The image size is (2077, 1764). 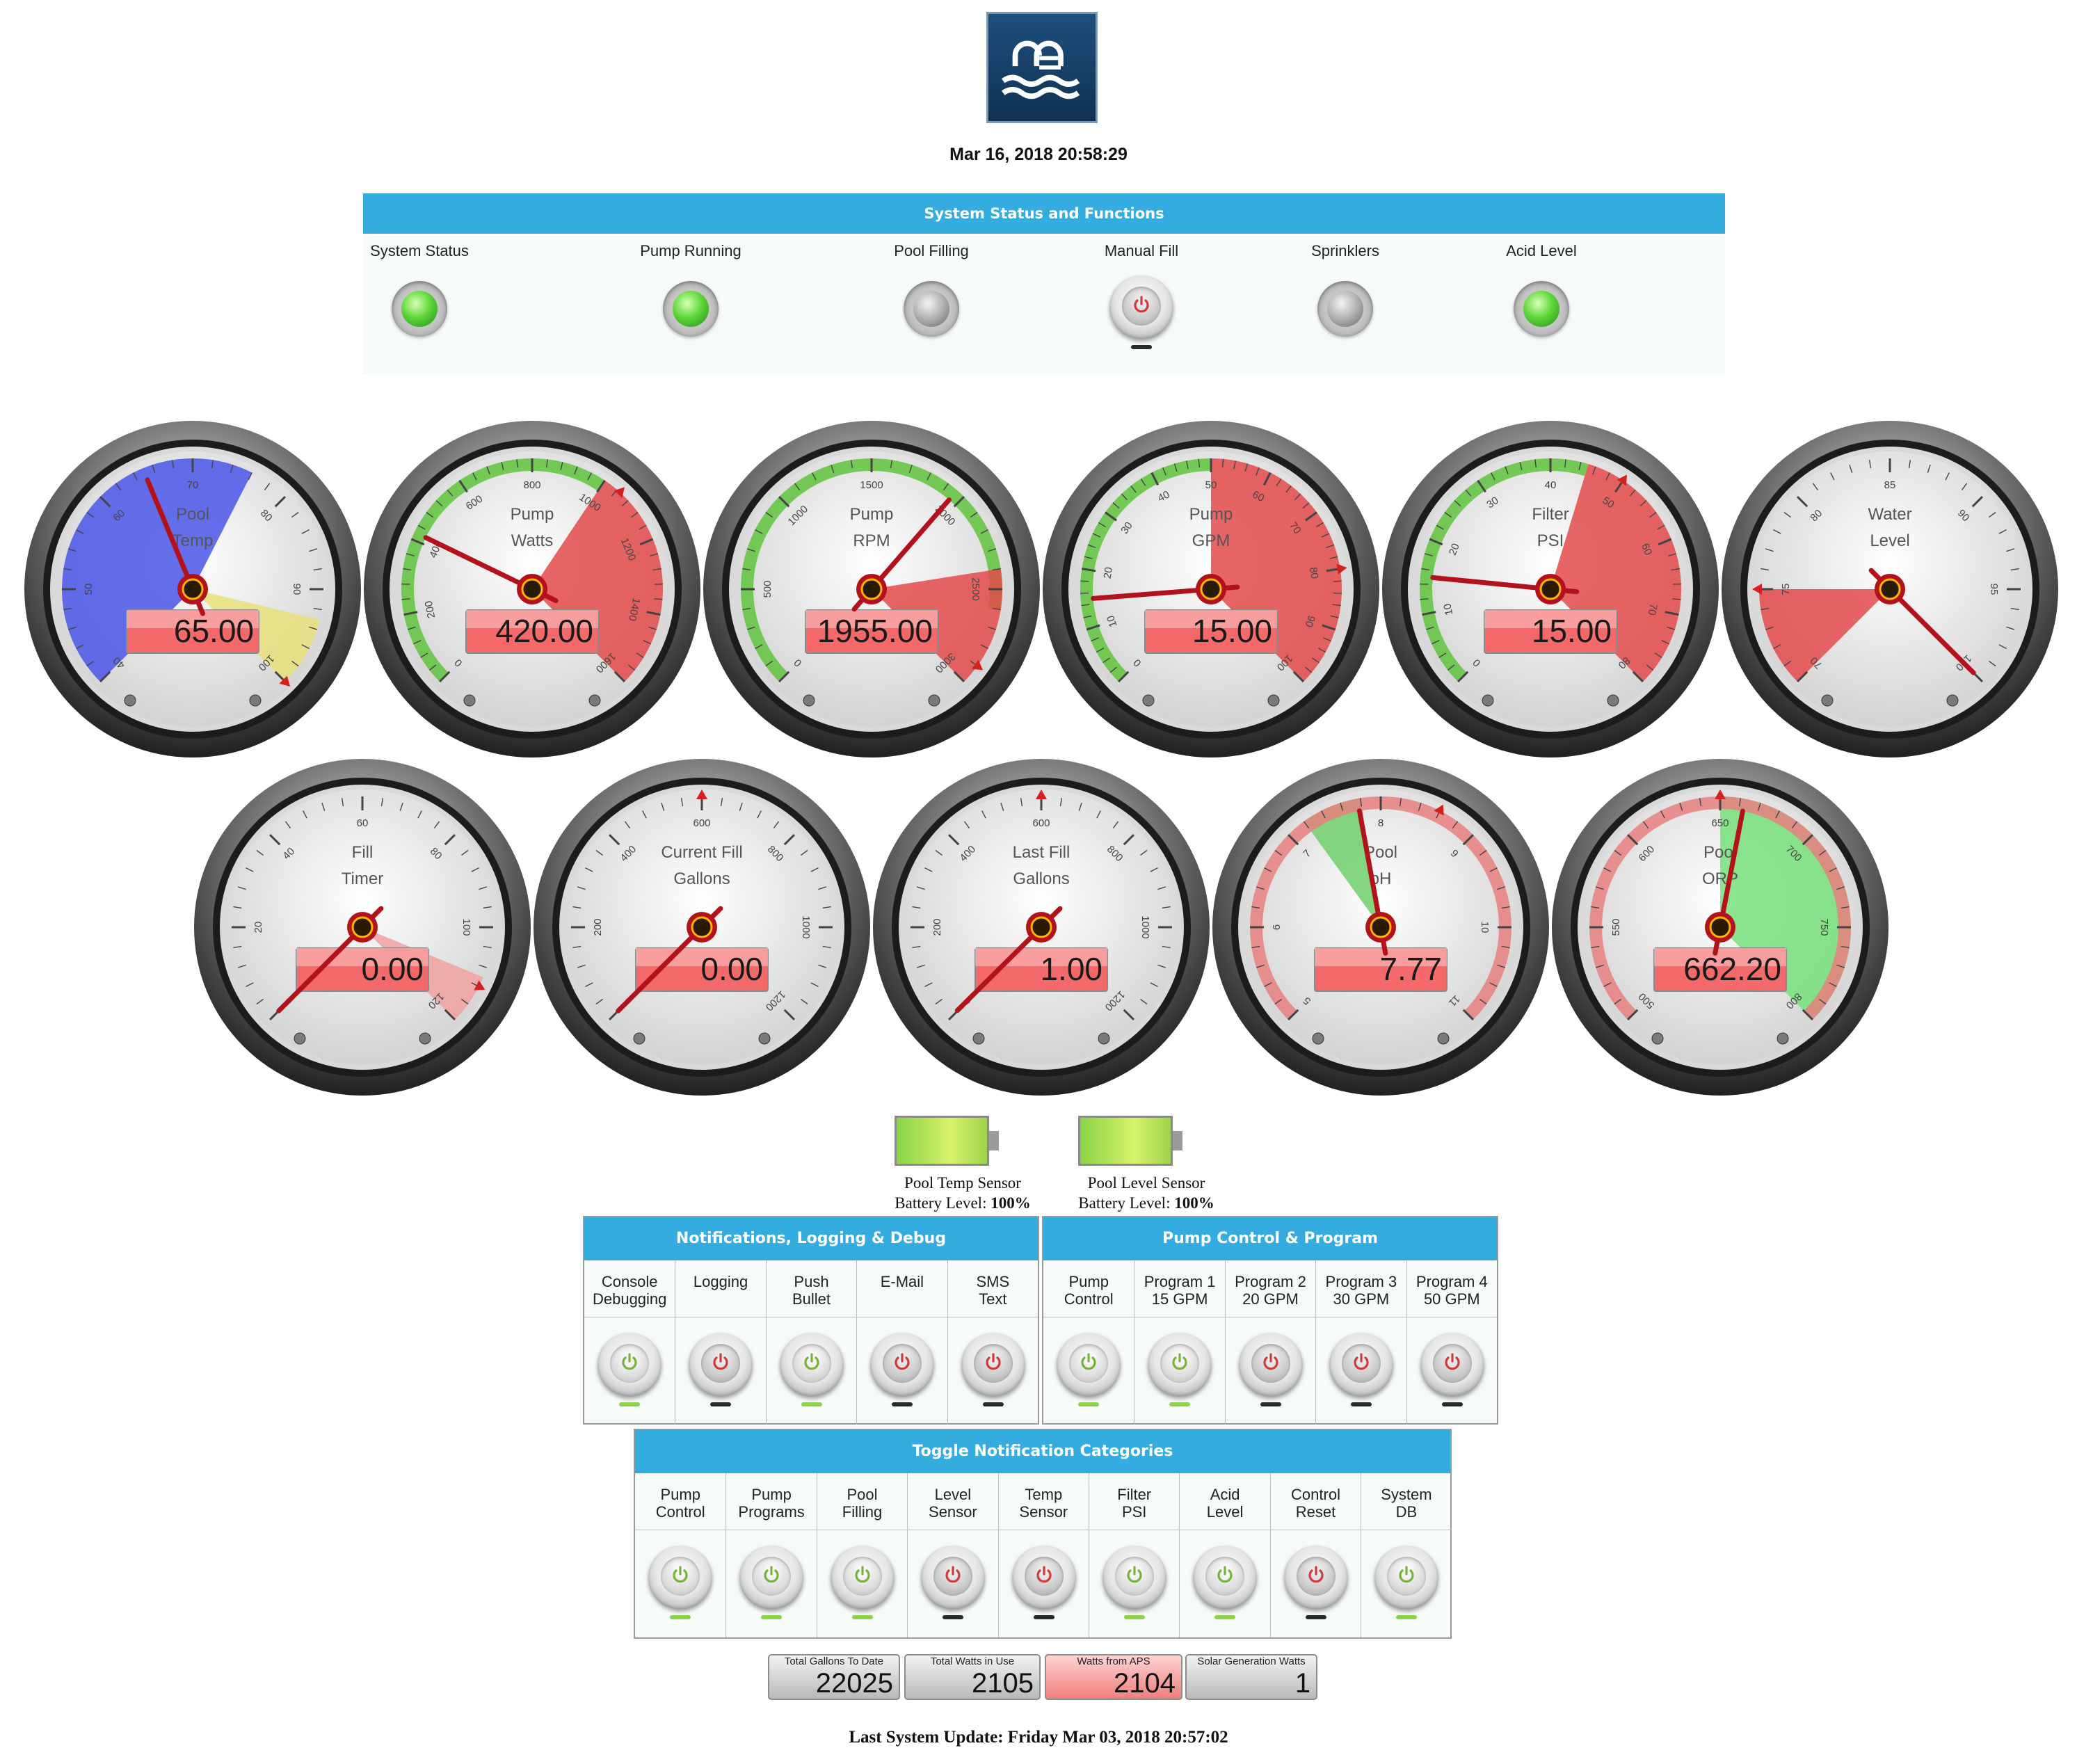 I want to click on toggle-label-line1: Temp, so click(x=1044, y=1494).